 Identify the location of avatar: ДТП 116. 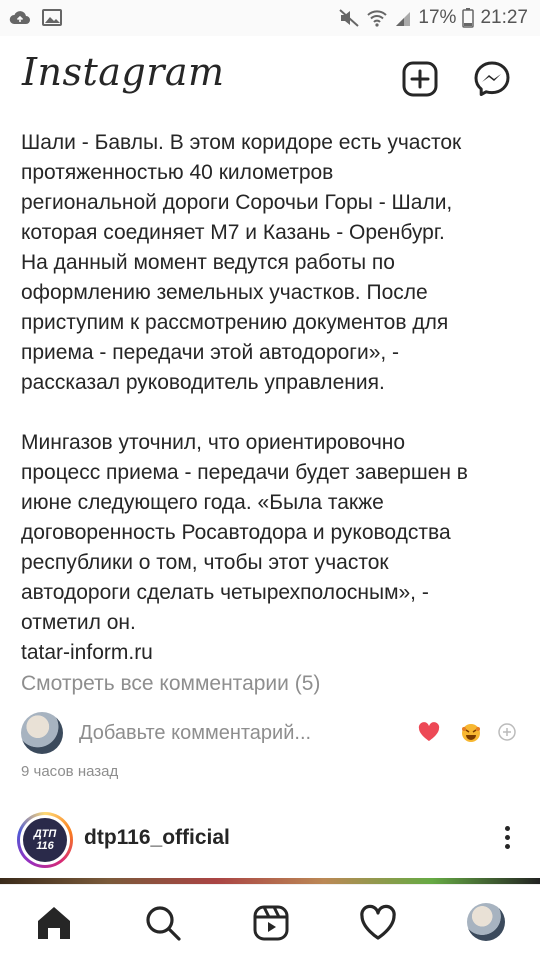
(45, 840).